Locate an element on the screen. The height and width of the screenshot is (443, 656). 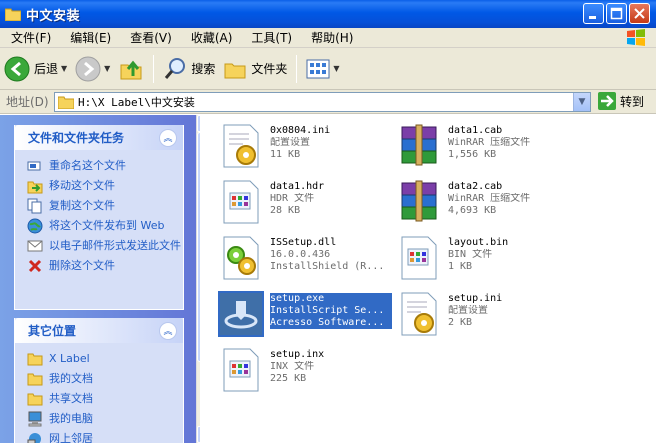
file-tasks-header: 文件和文件夹任务 ︽ is located at coordinates (99, 137).